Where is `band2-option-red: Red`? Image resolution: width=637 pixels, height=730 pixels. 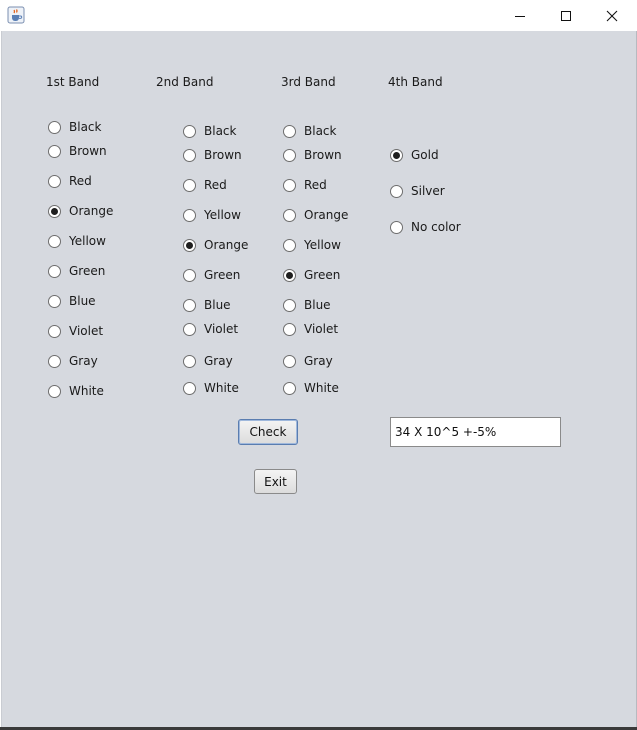
band2-option-red: Red is located at coordinates (205, 185).